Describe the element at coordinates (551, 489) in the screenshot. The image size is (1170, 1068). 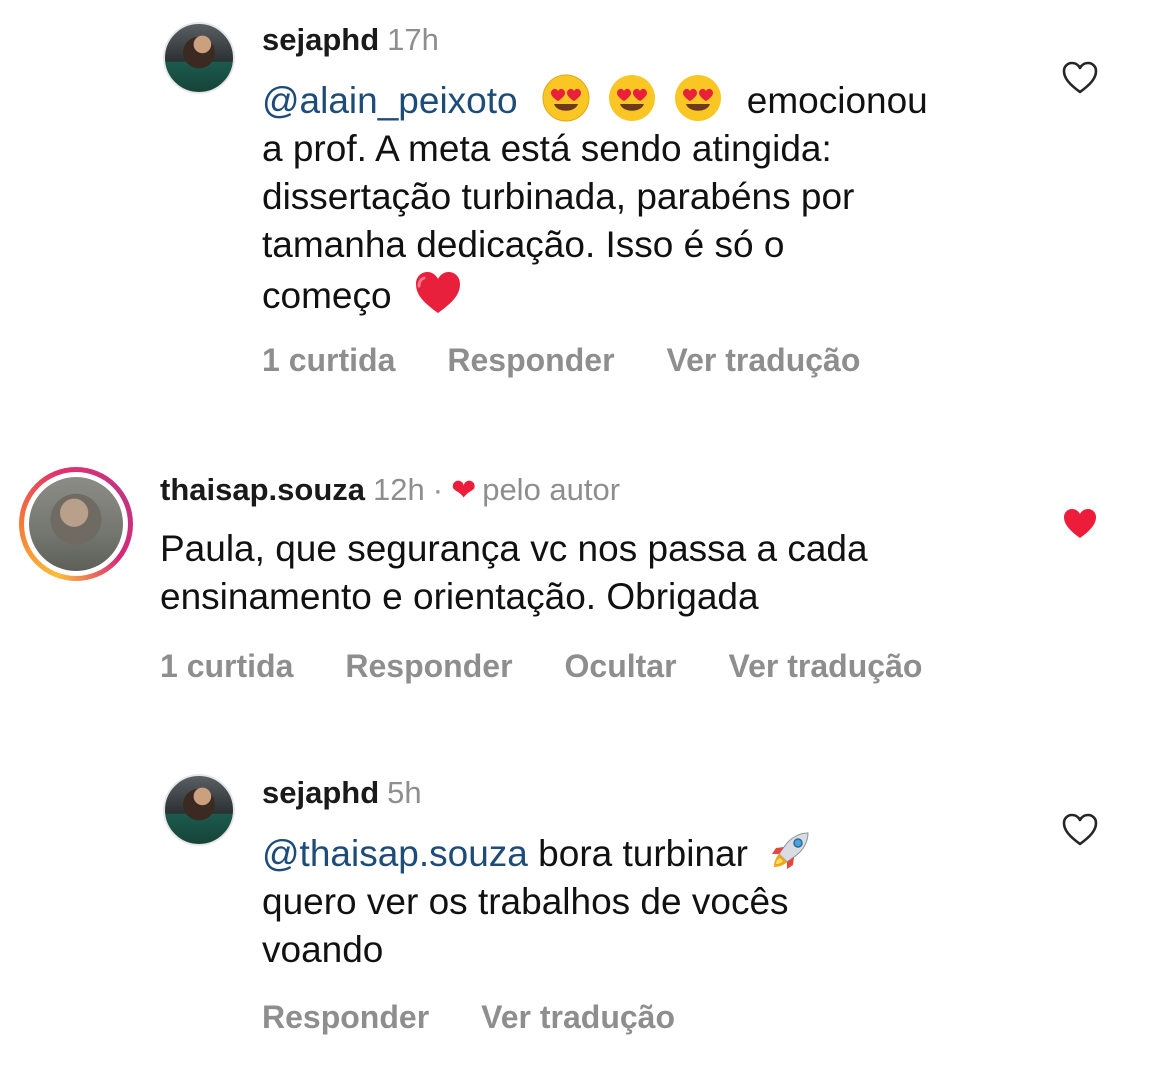
I see `liked-by-author-label: pelo autor` at that location.